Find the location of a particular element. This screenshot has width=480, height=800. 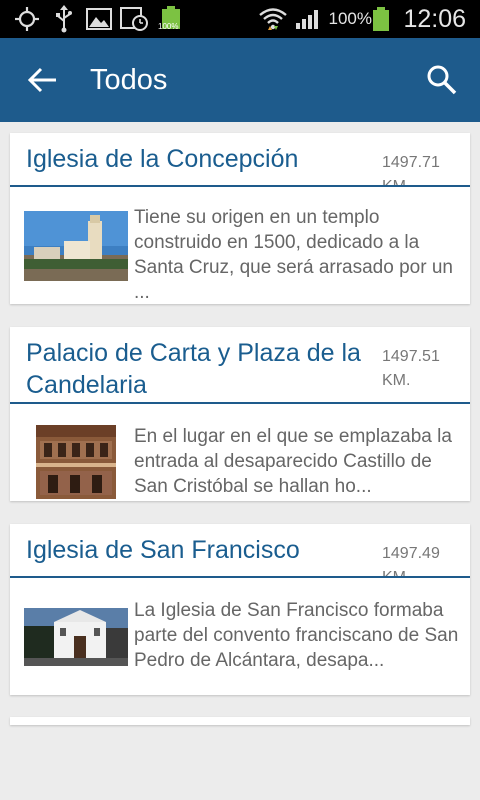

search-button is located at coordinates (442, 80).